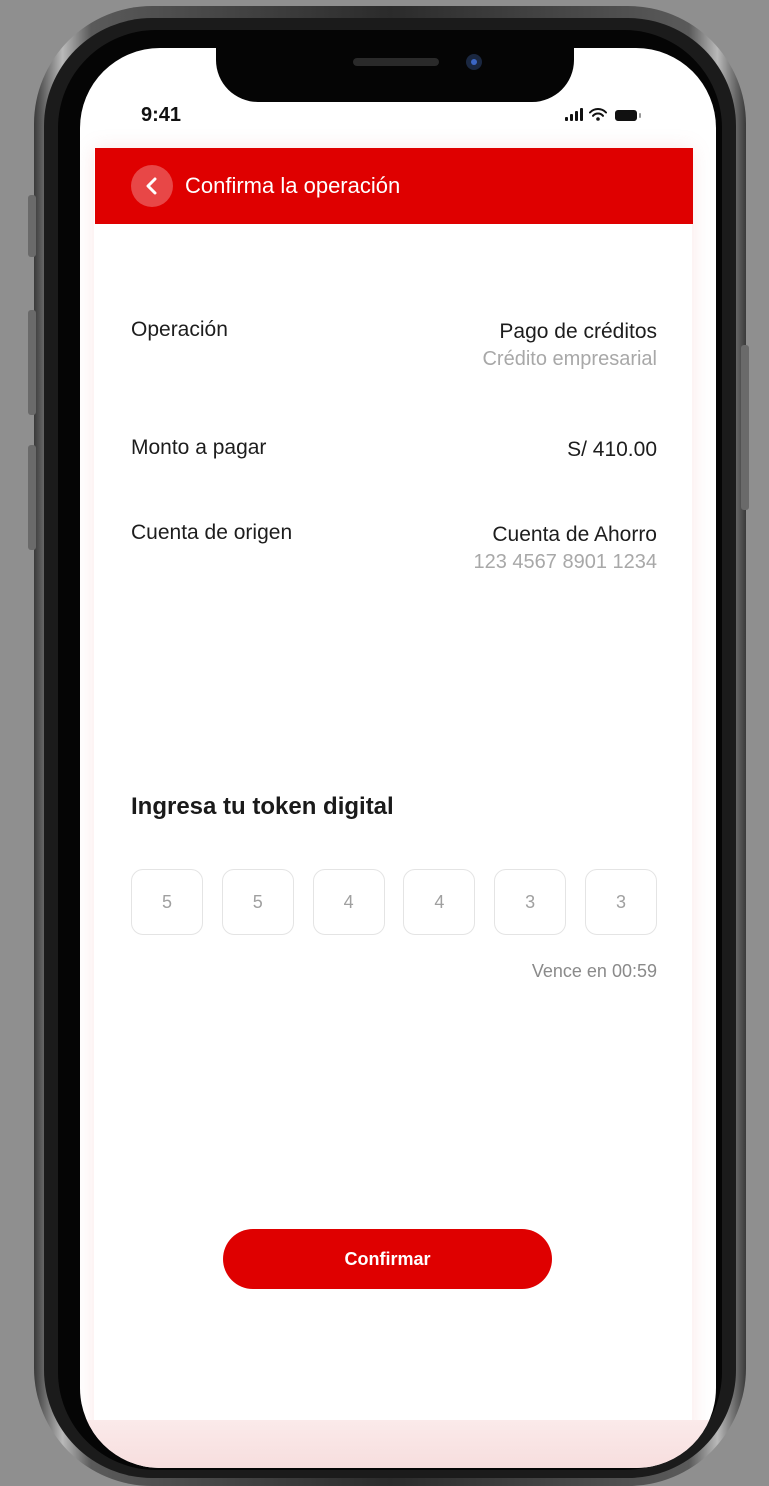  I want to click on token-title: Ingresa tu token digital, so click(262, 806).